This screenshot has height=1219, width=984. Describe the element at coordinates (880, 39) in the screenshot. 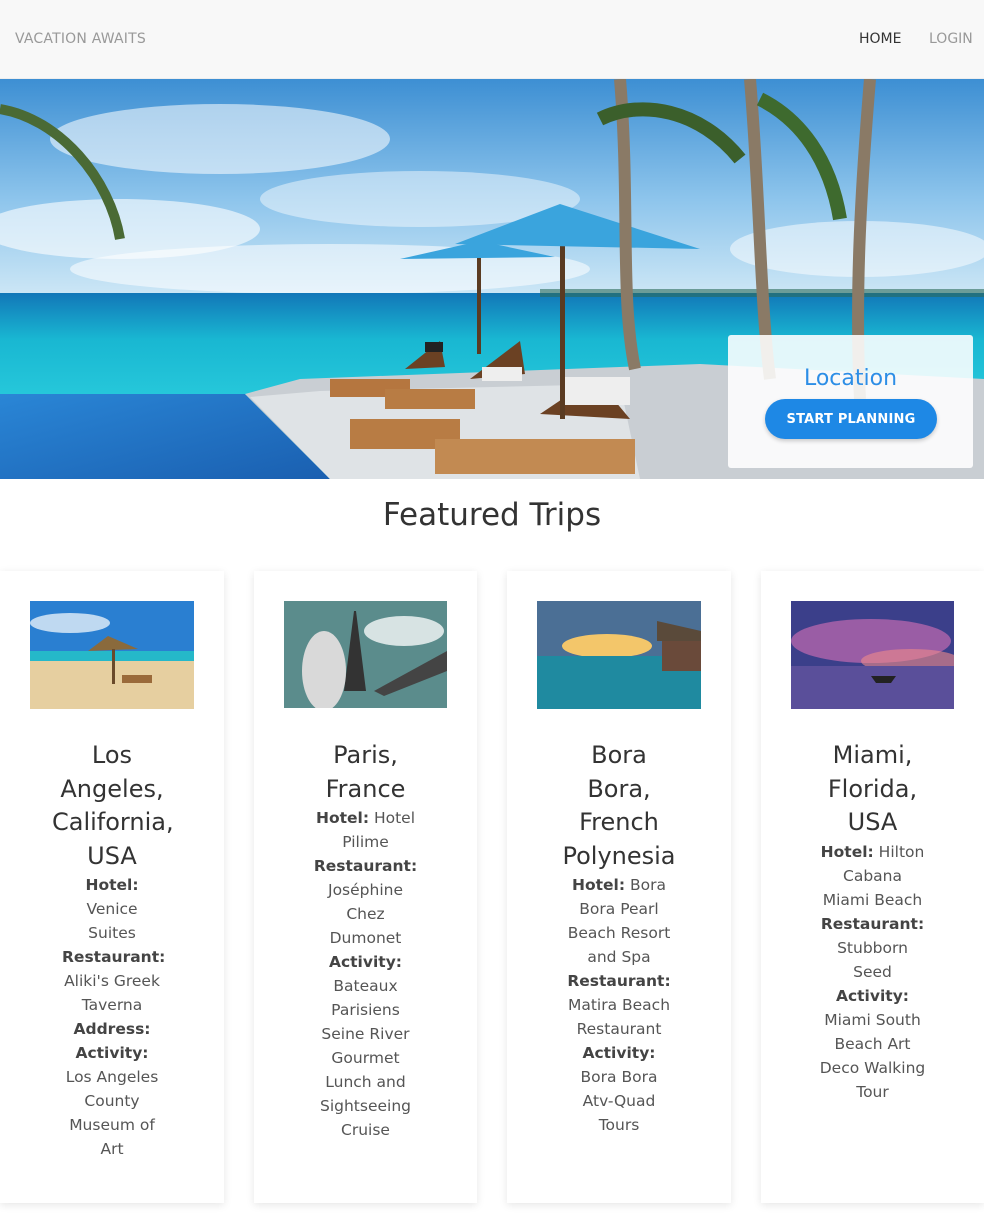

I see `nav-home-link: HOME` at that location.